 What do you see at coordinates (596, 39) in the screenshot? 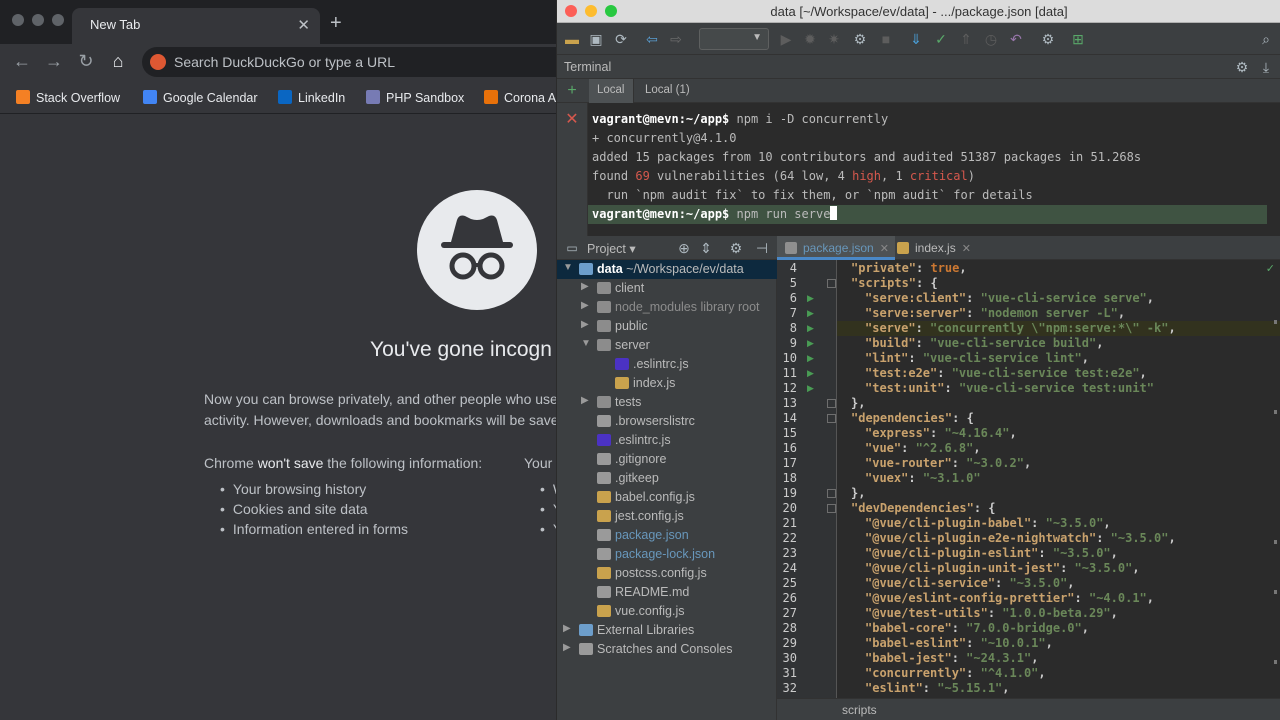
I see `save-icon: ▣` at bounding box center [596, 39].